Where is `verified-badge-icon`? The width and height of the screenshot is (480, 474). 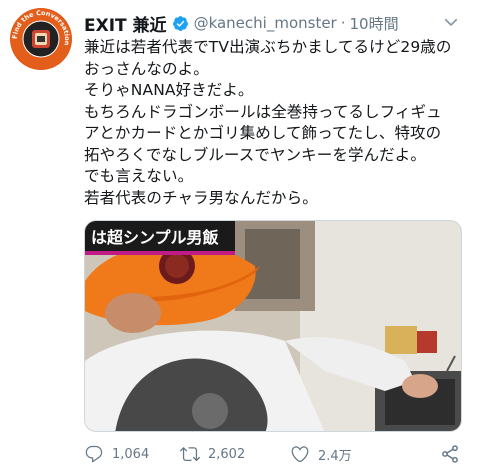 verified-badge-icon is located at coordinates (180, 23).